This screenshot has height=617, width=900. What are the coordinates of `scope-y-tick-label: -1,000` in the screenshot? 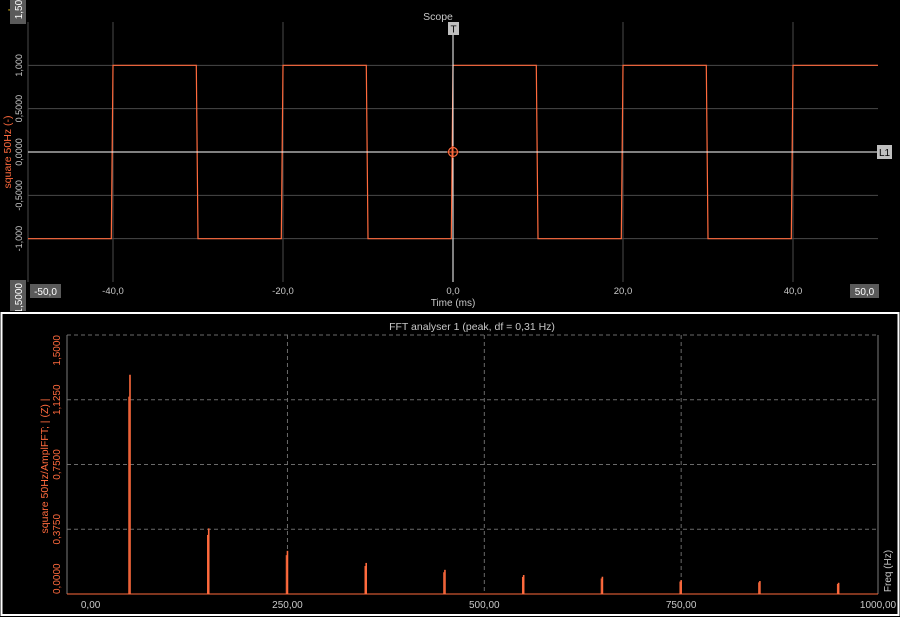 It's located at (19, 239).